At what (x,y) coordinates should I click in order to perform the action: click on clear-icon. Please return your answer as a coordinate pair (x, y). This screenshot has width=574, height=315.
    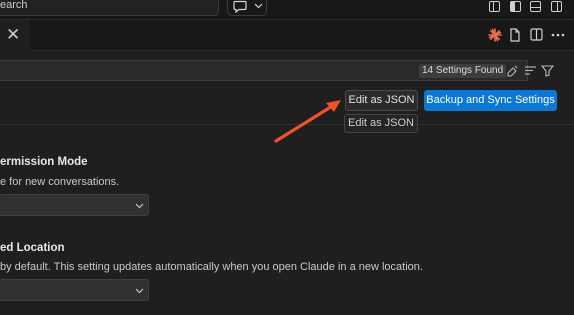
    Looking at the image, I should click on (512, 70).